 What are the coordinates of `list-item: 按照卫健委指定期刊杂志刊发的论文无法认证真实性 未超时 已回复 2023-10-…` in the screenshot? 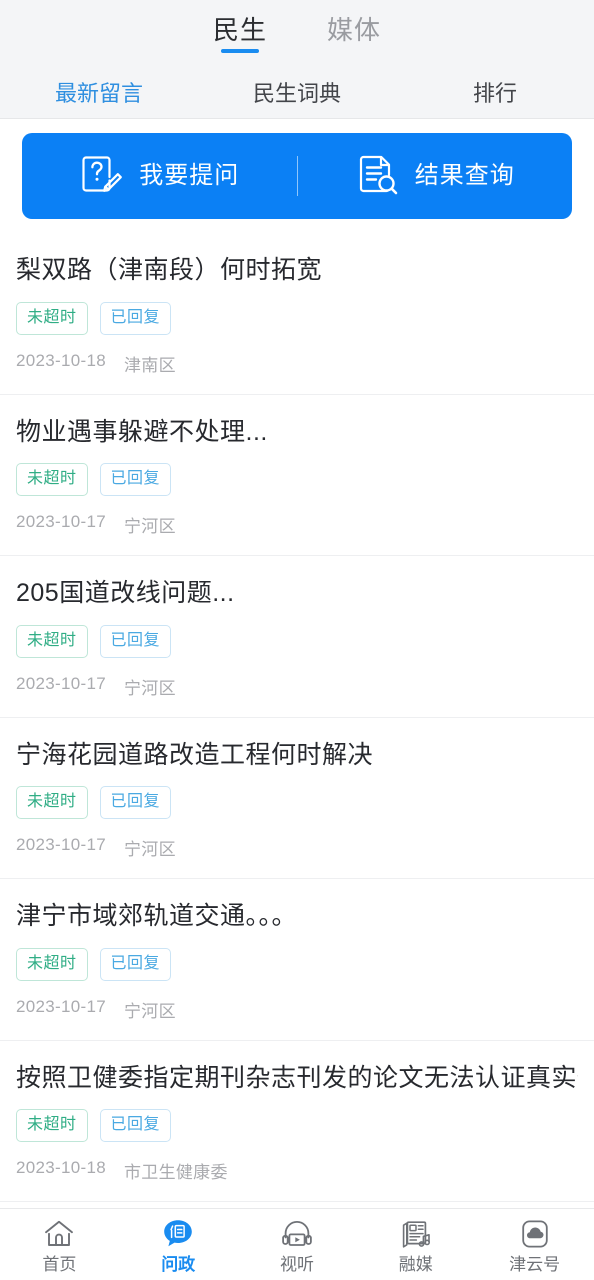 It's located at (297, 1121).